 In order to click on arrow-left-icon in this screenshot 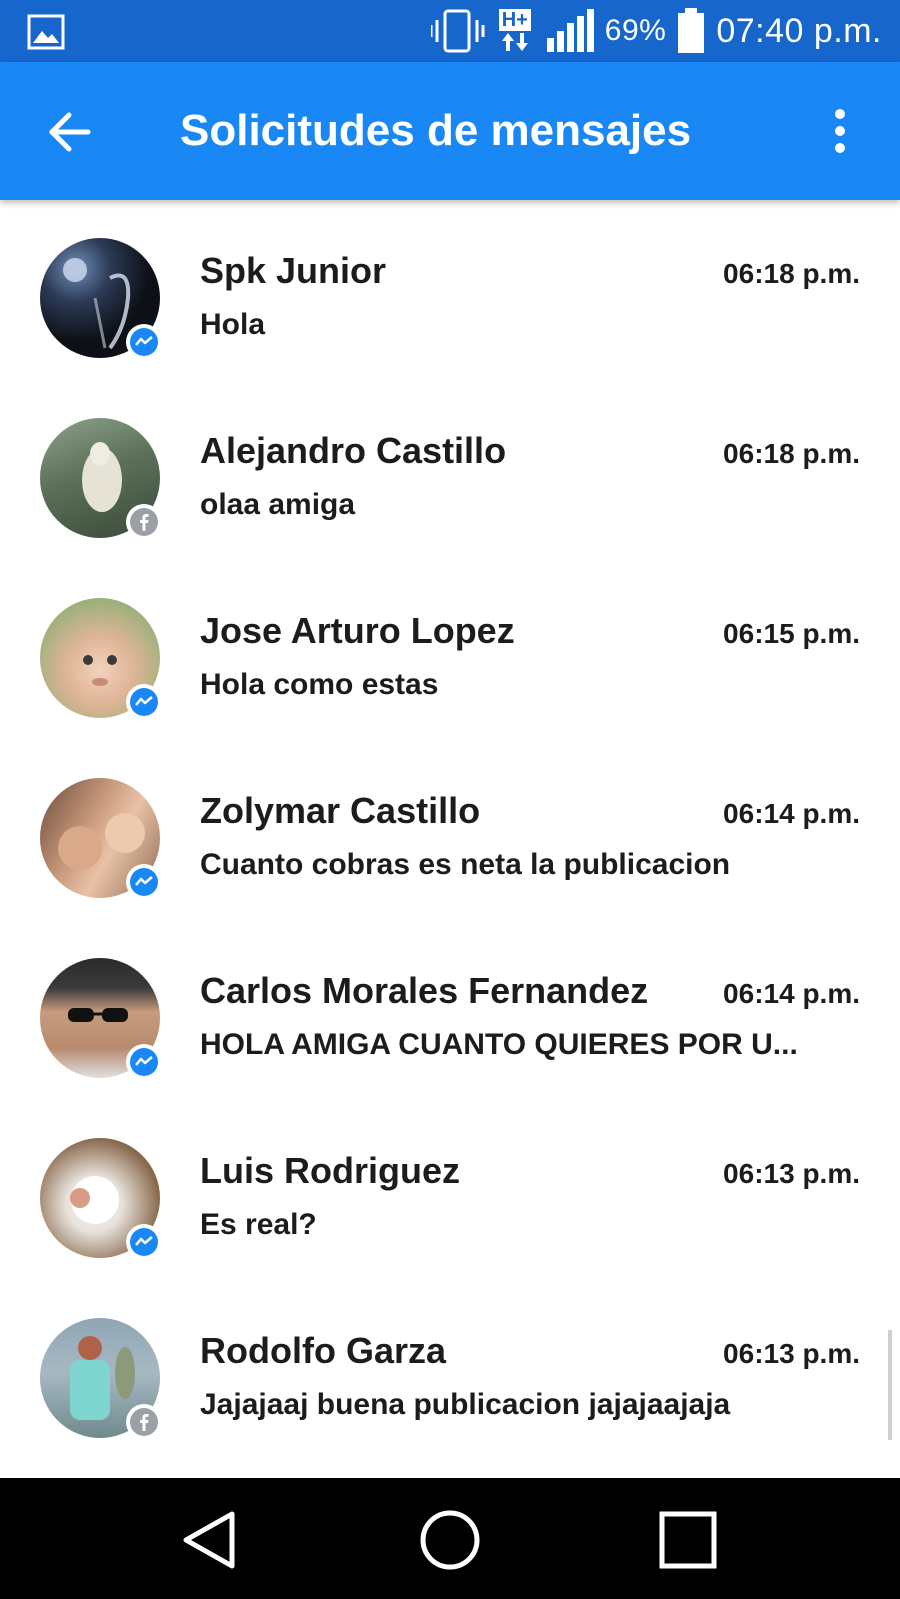, I will do `click(70, 132)`.